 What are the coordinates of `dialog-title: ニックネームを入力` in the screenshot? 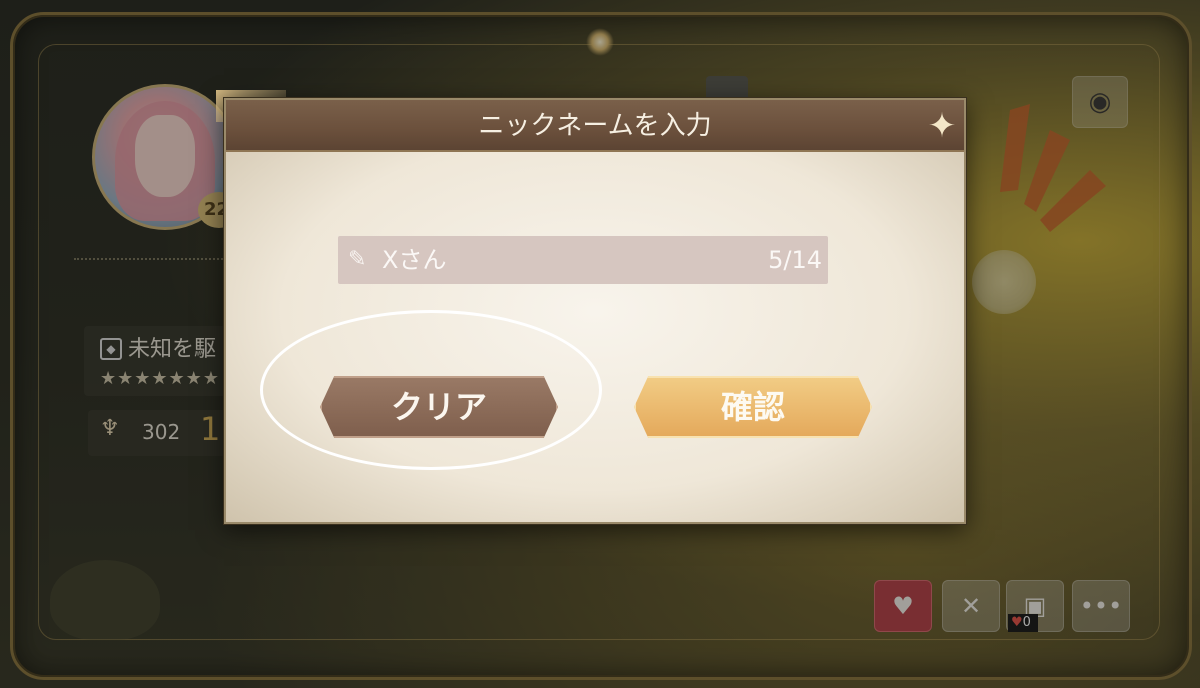 It's located at (595, 126).